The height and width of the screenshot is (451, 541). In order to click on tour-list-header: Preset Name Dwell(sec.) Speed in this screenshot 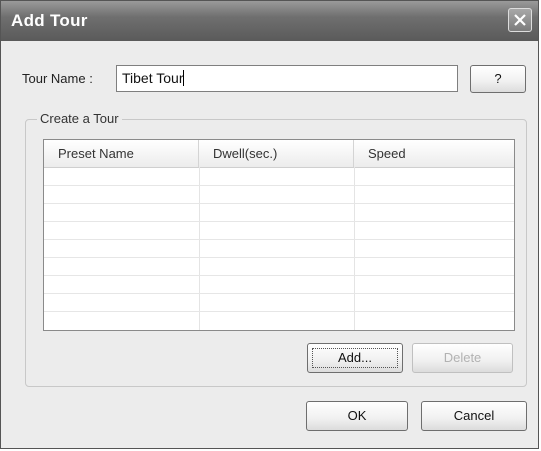, I will do `click(279, 154)`.